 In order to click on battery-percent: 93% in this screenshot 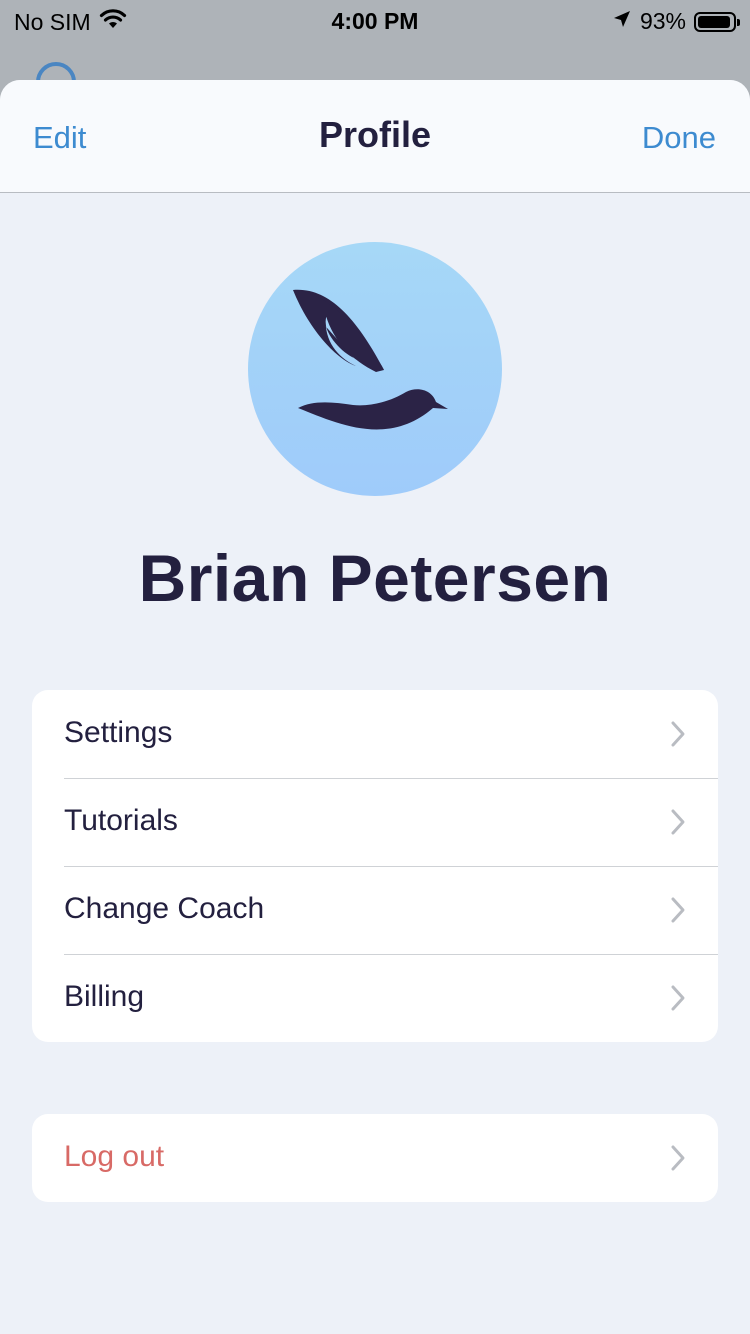, I will do `click(662, 21)`.